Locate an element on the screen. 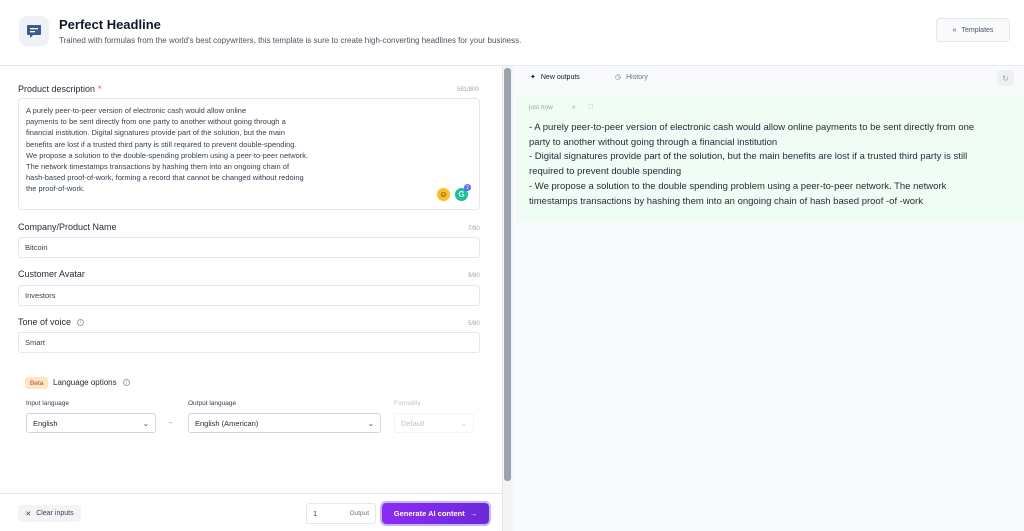  required-mark: * is located at coordinates (100, 89).